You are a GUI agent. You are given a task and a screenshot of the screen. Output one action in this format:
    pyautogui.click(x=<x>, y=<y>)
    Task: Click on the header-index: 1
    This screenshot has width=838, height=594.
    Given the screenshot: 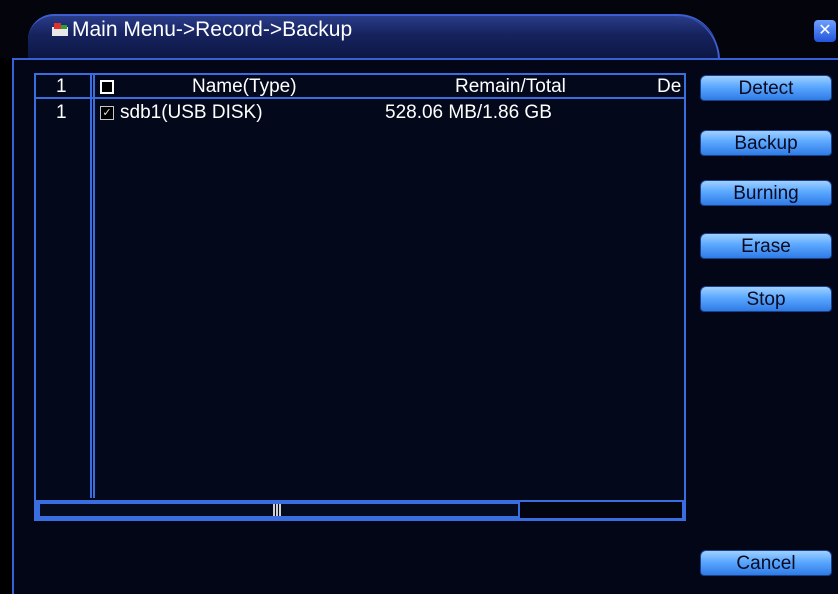 What is the action you would take?
    pyautogui.click(x=61, y=86)
    